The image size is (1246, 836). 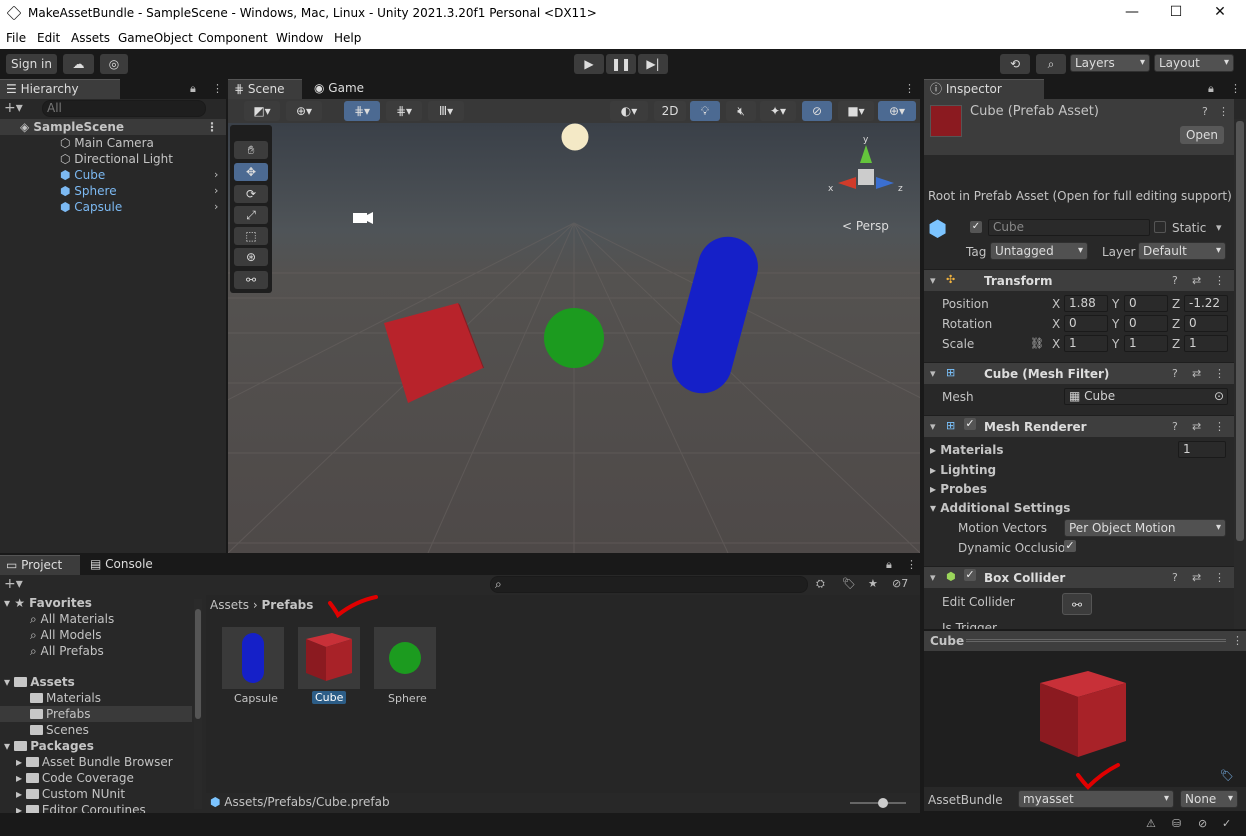 I want to click on create-icon: +▾, so click(x=13, y=584).